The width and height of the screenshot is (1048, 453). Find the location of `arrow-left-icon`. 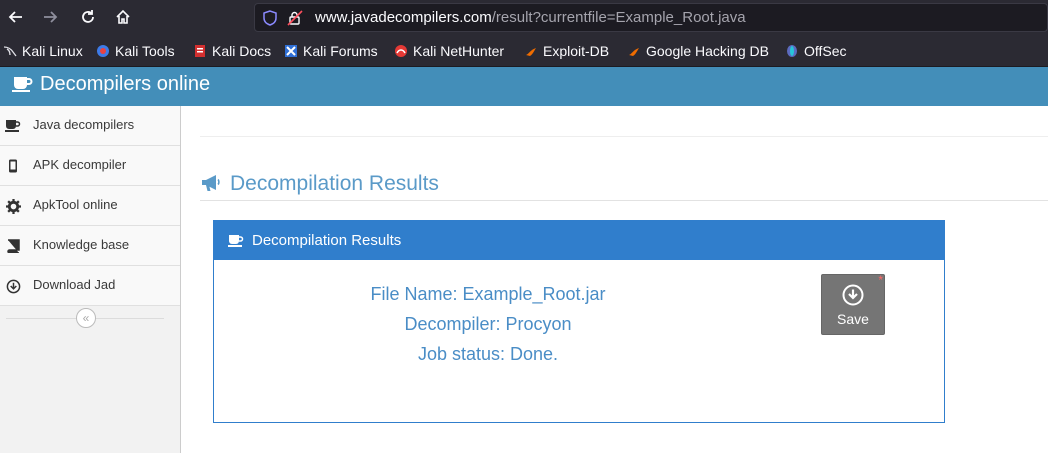

arrow-left-icon is located at coordinates (15, 17).